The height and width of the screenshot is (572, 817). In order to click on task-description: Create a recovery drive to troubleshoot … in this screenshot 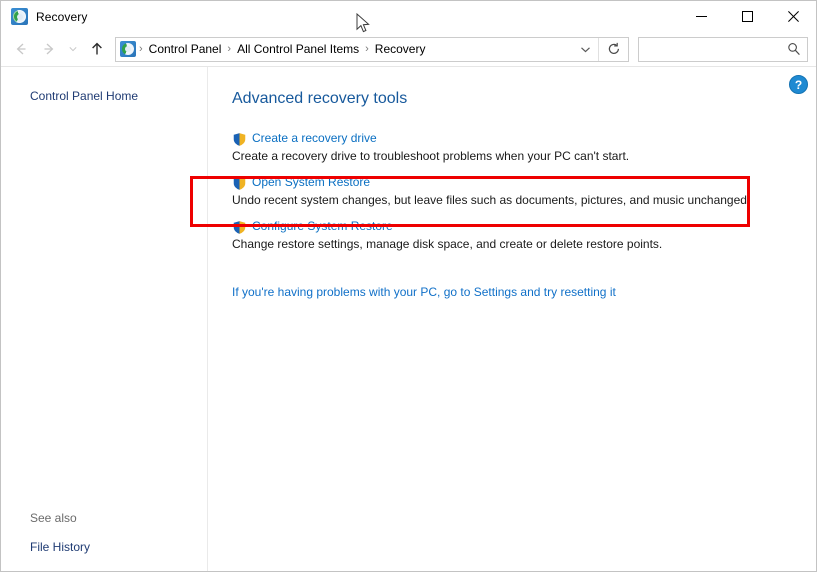, I will do `click(431, 156)`.